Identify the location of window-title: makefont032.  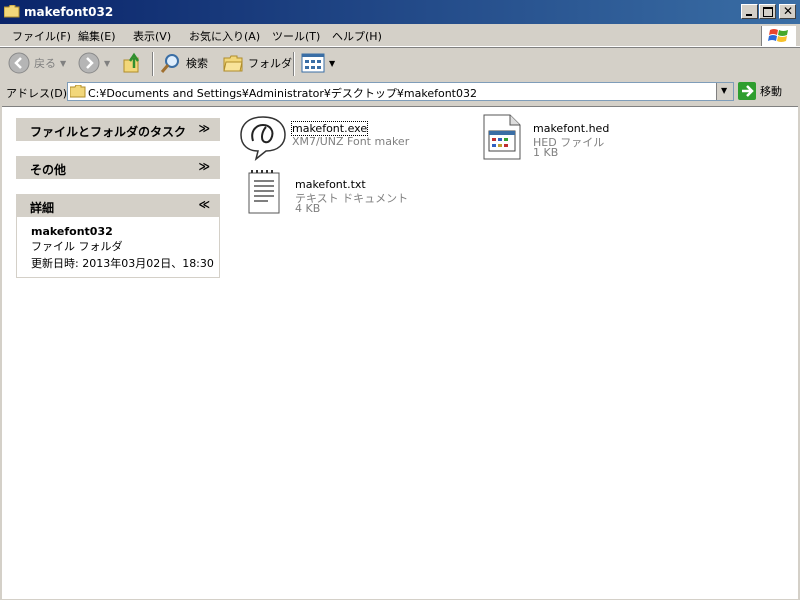
(69, 12).